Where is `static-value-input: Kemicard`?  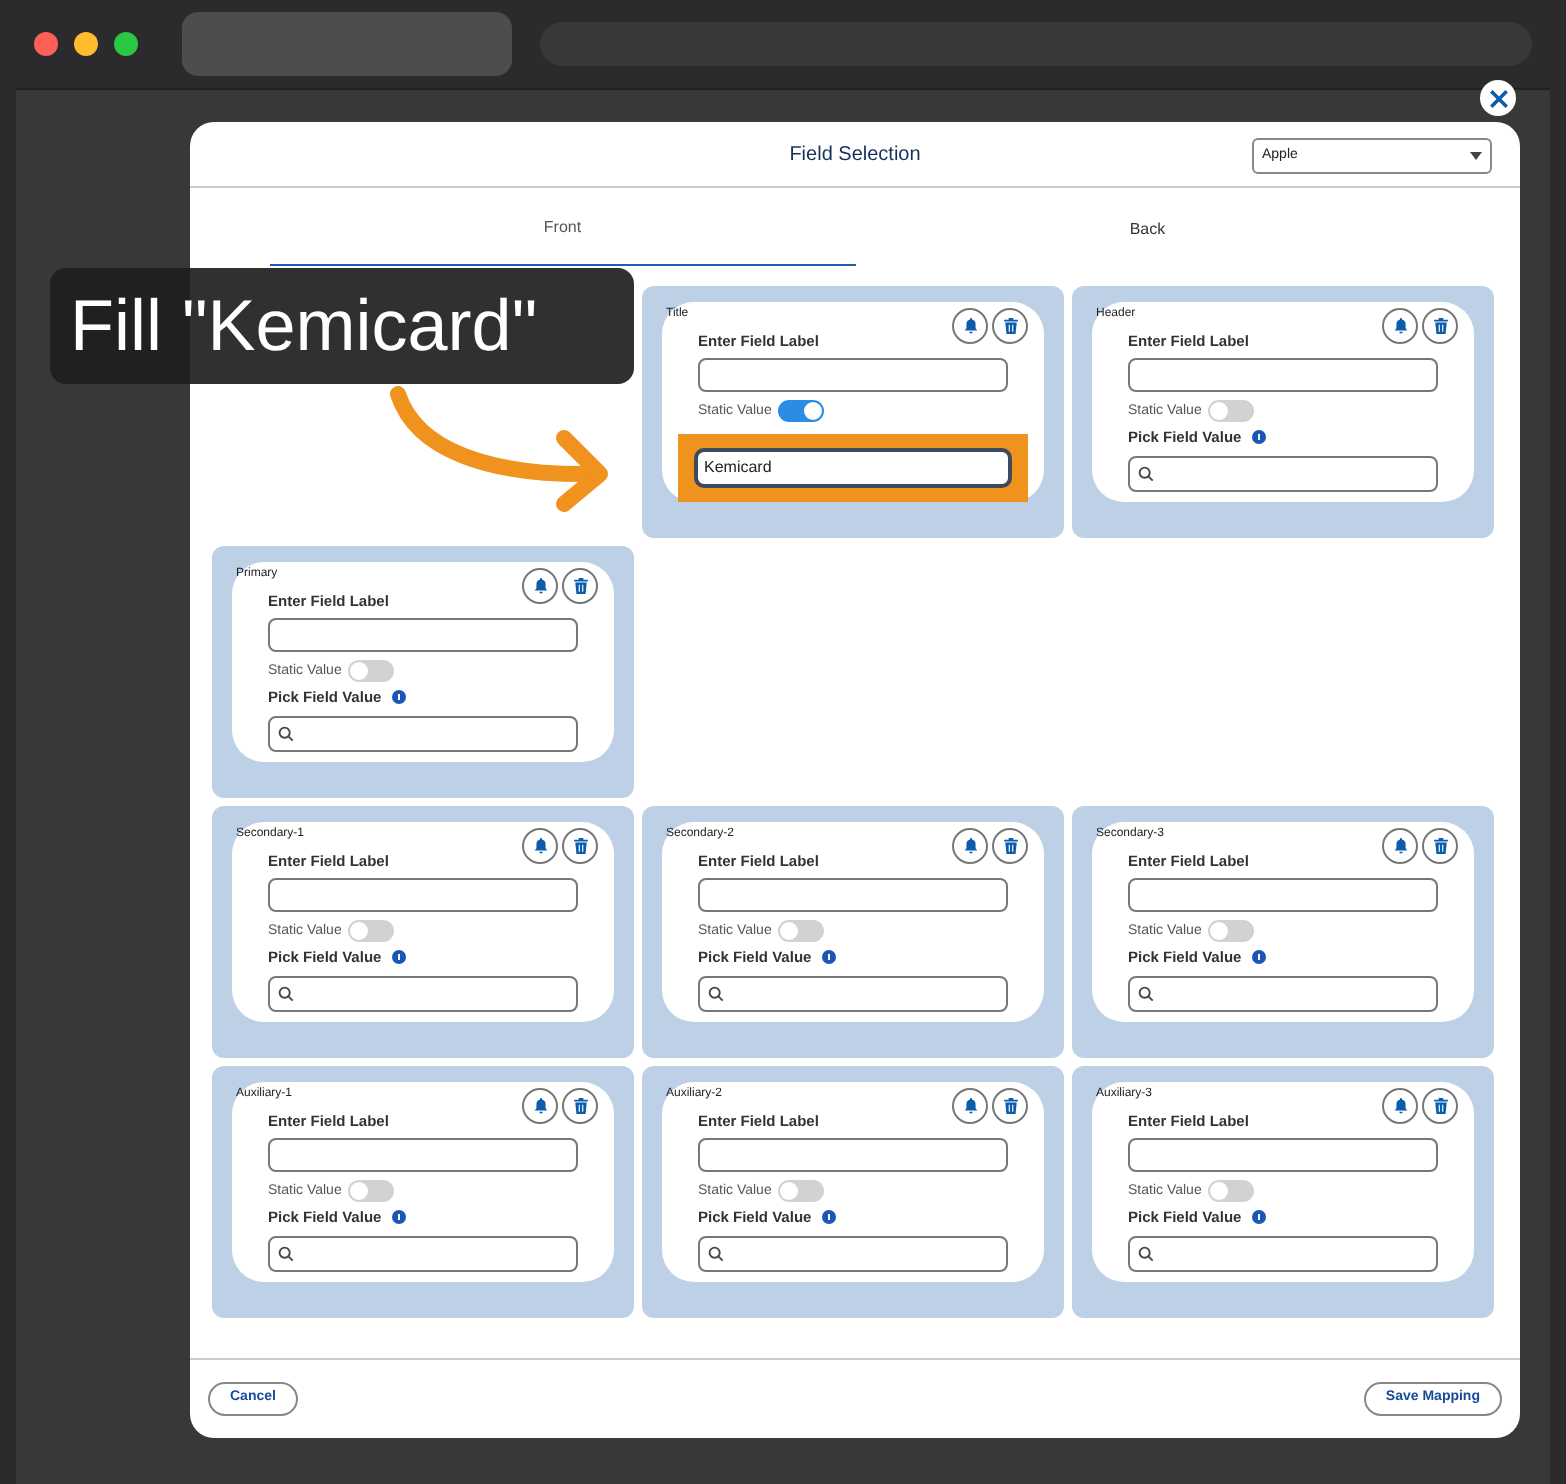 static-value-input: Kemicard is located at coordinates (853, 468).